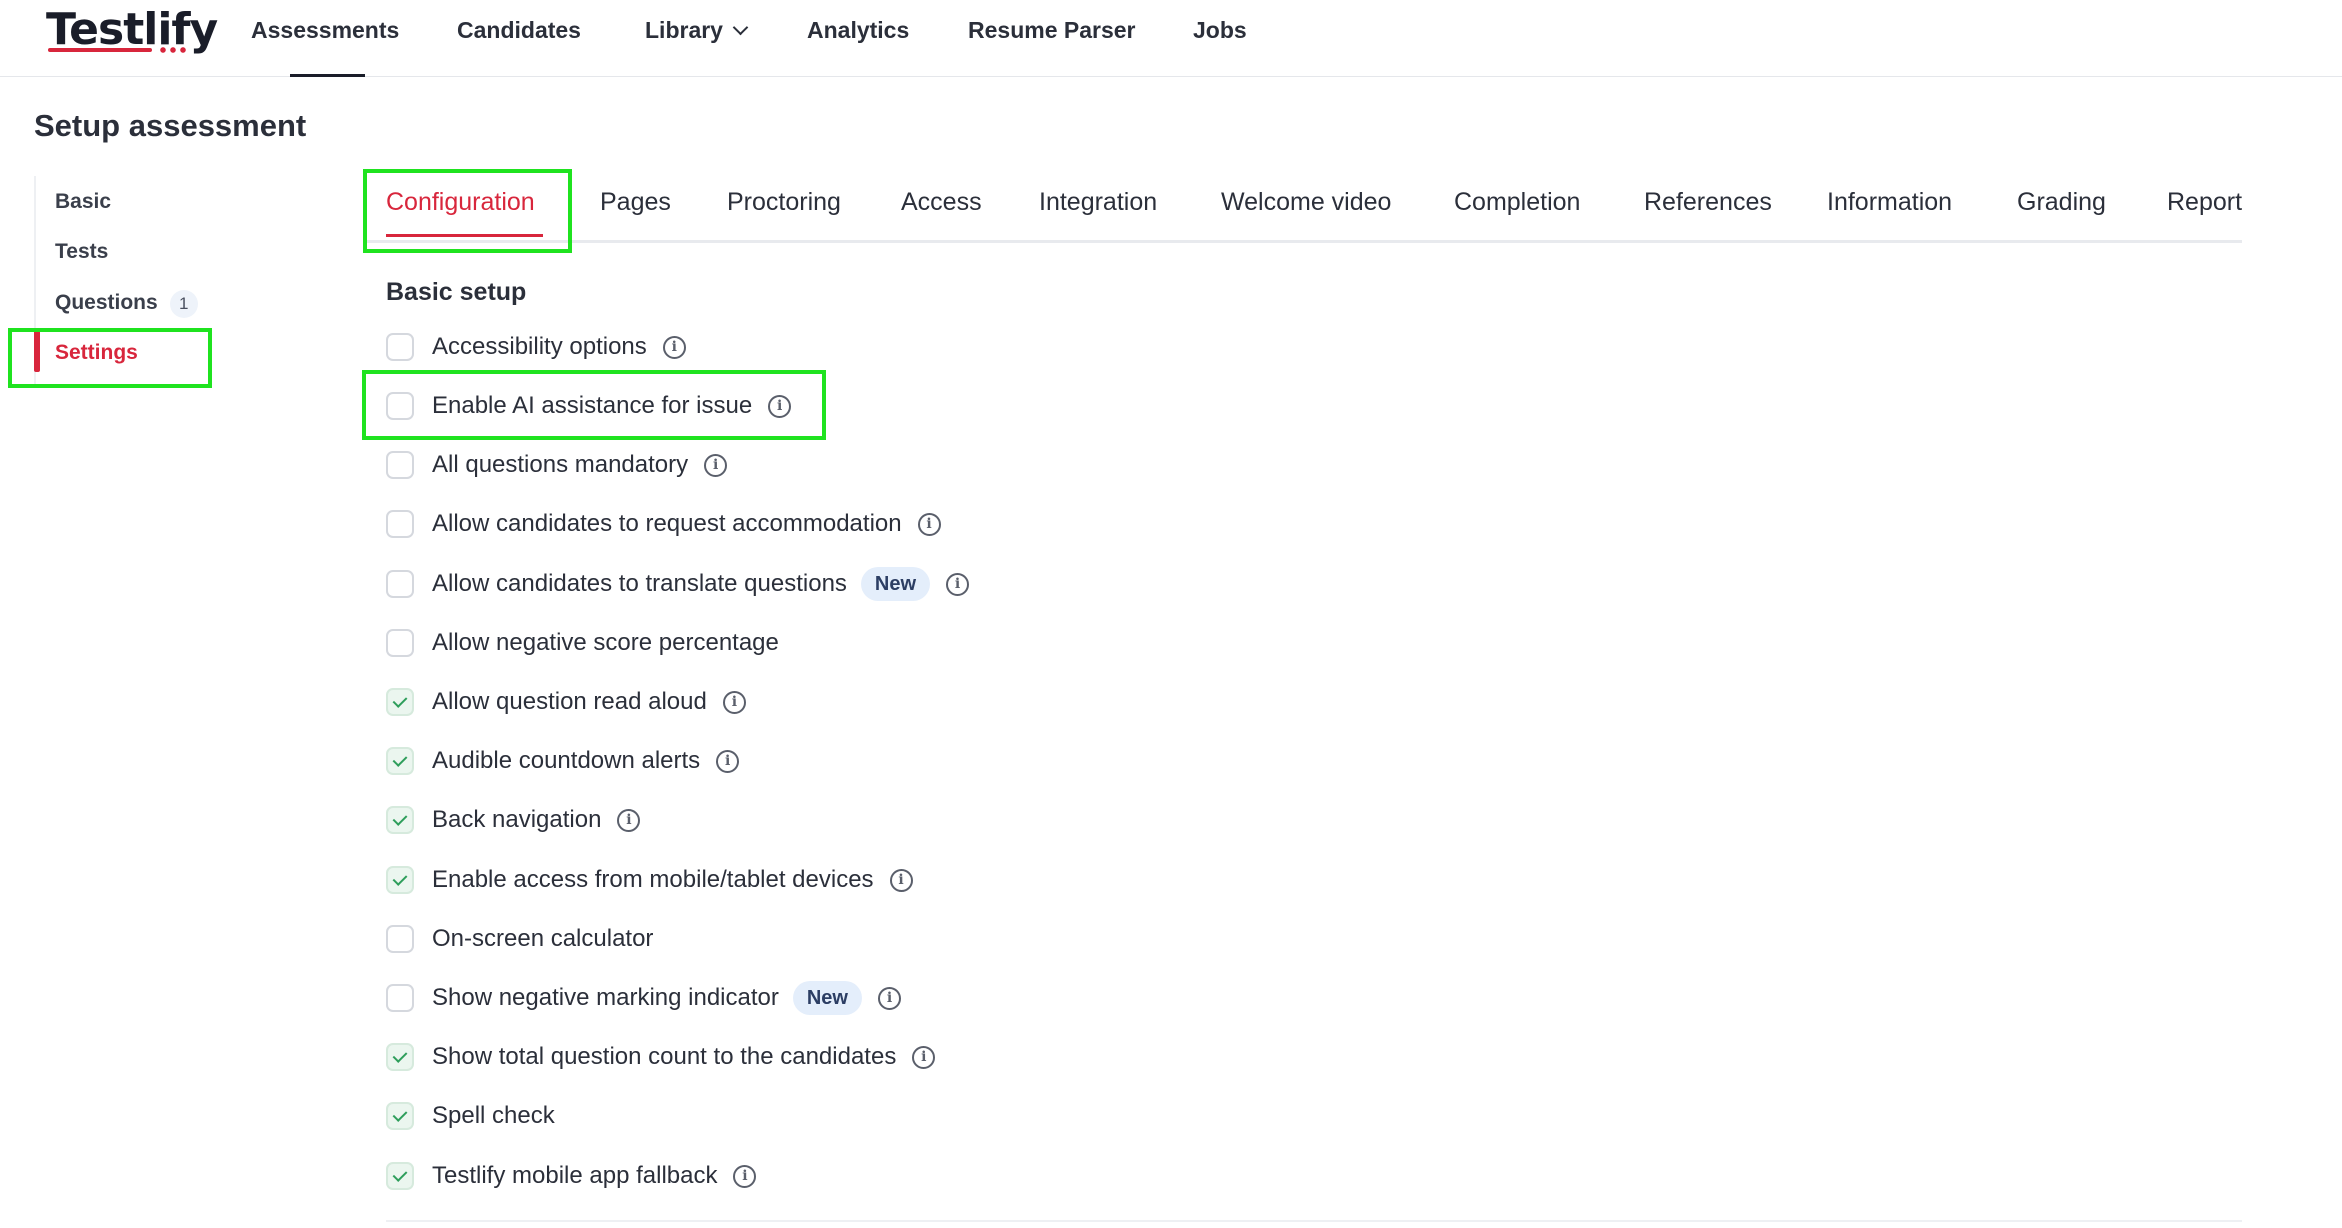  Describe the element at coordinates (517, 819) in the screenshot. I see `option-label: Back navigation` at that location.